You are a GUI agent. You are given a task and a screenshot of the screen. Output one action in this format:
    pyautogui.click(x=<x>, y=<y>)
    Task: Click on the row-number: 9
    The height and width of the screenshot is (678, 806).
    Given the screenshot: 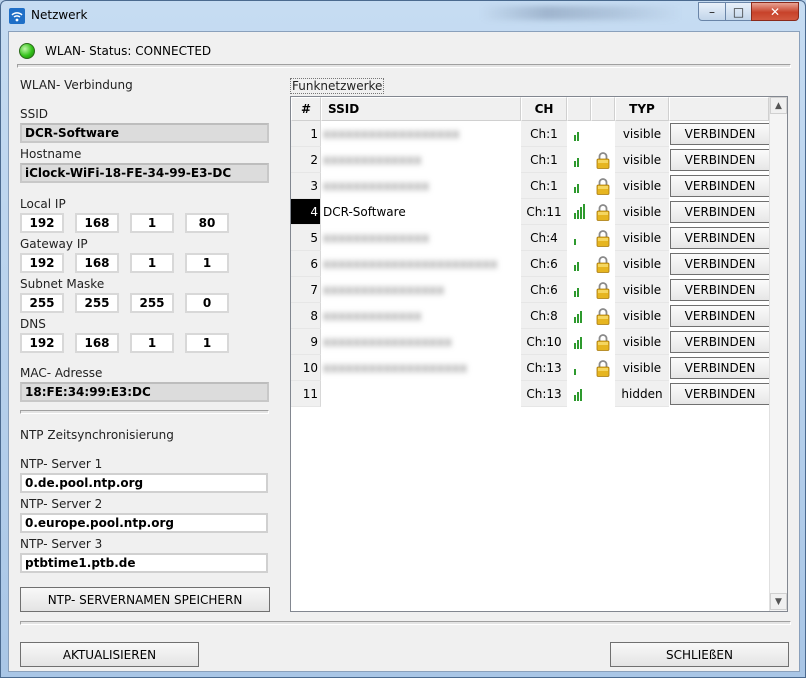 What is the action you would take?
    pyautogui.click(x=306, y=342)
    